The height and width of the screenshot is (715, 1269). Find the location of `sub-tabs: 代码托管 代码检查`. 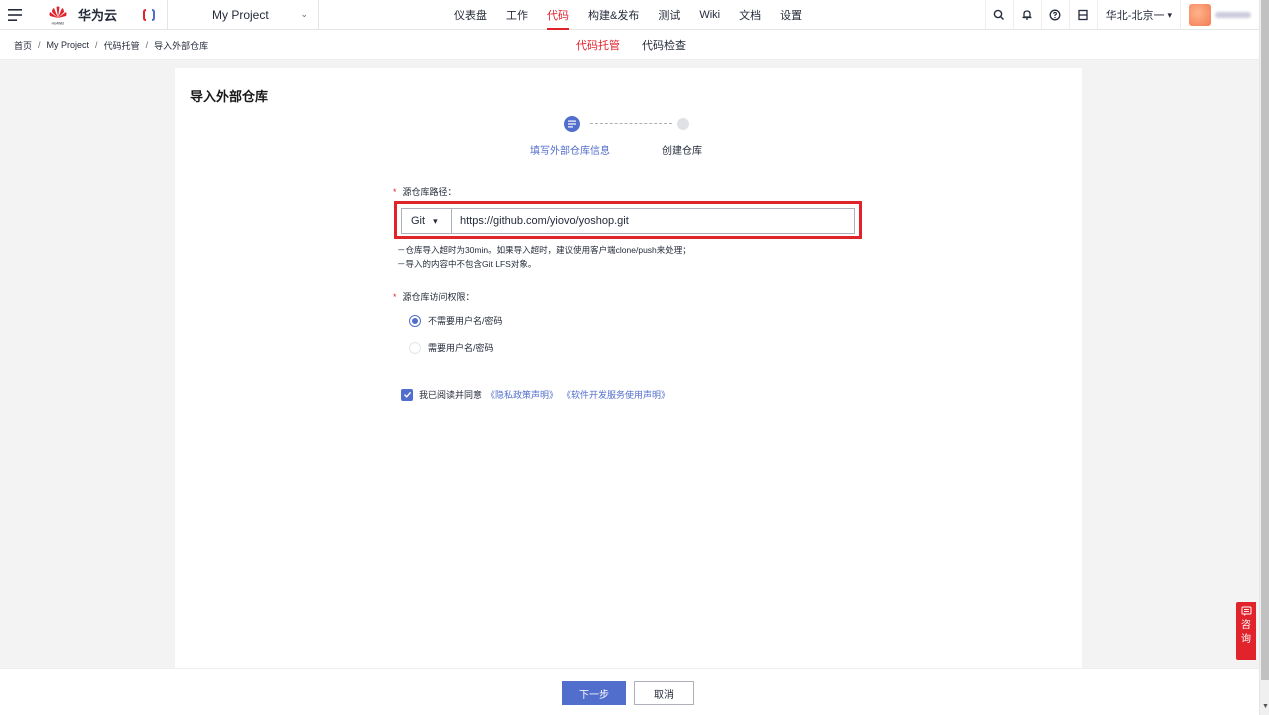

sub-tabs: 代码托管 代码检查 is located at coordinates (642, 45).